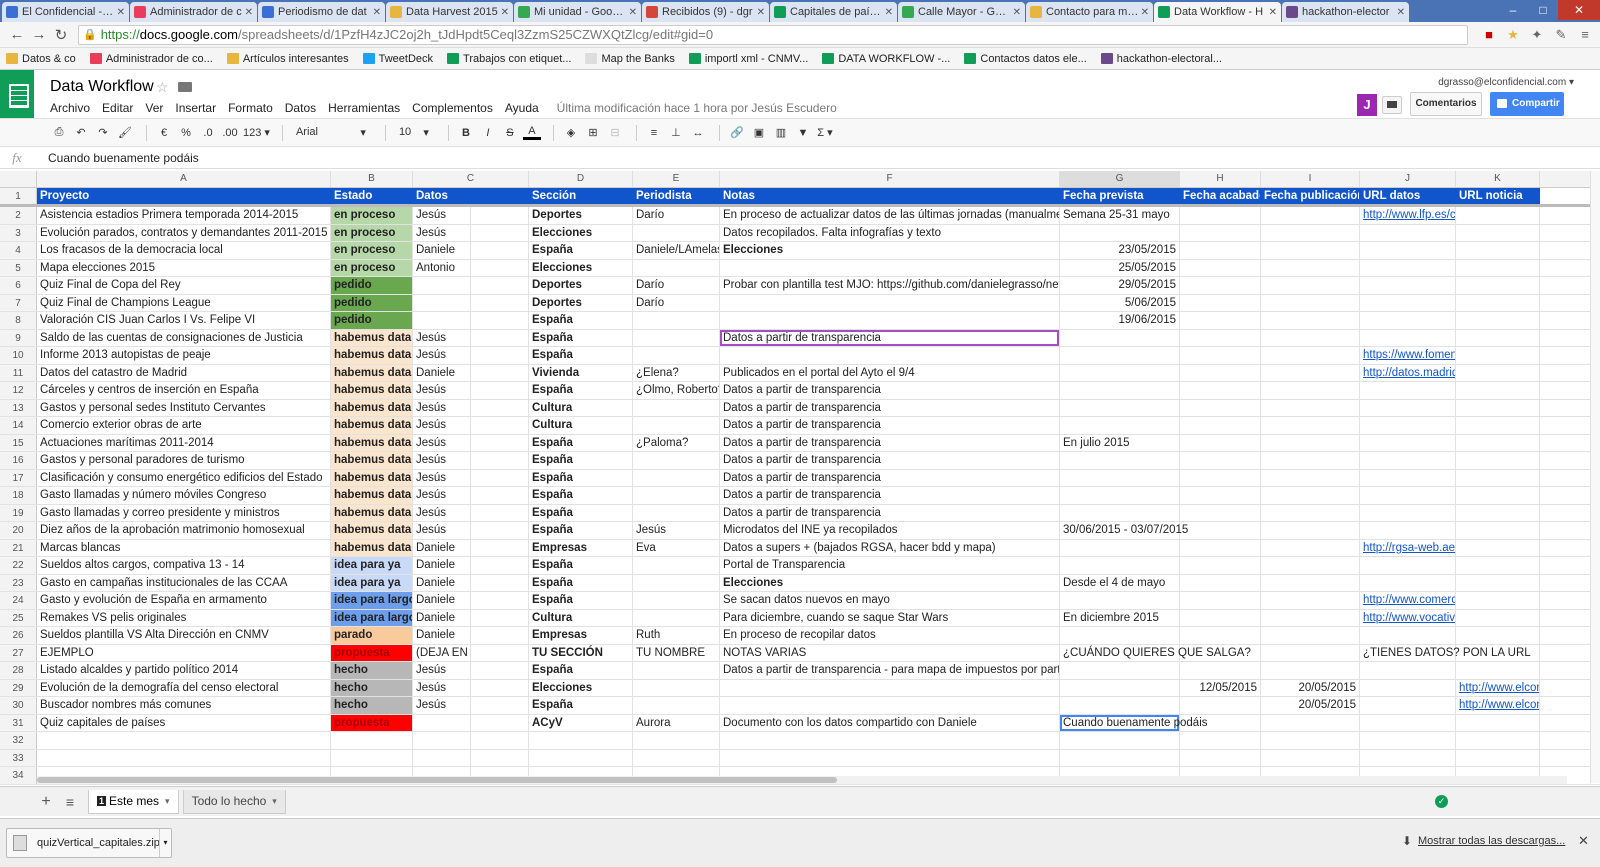  What do you see at coordinates (1120, 215) in the screenshot?
I see `grid-cell: Semana 25-31 mayo` at bounding box center [1120, 215].